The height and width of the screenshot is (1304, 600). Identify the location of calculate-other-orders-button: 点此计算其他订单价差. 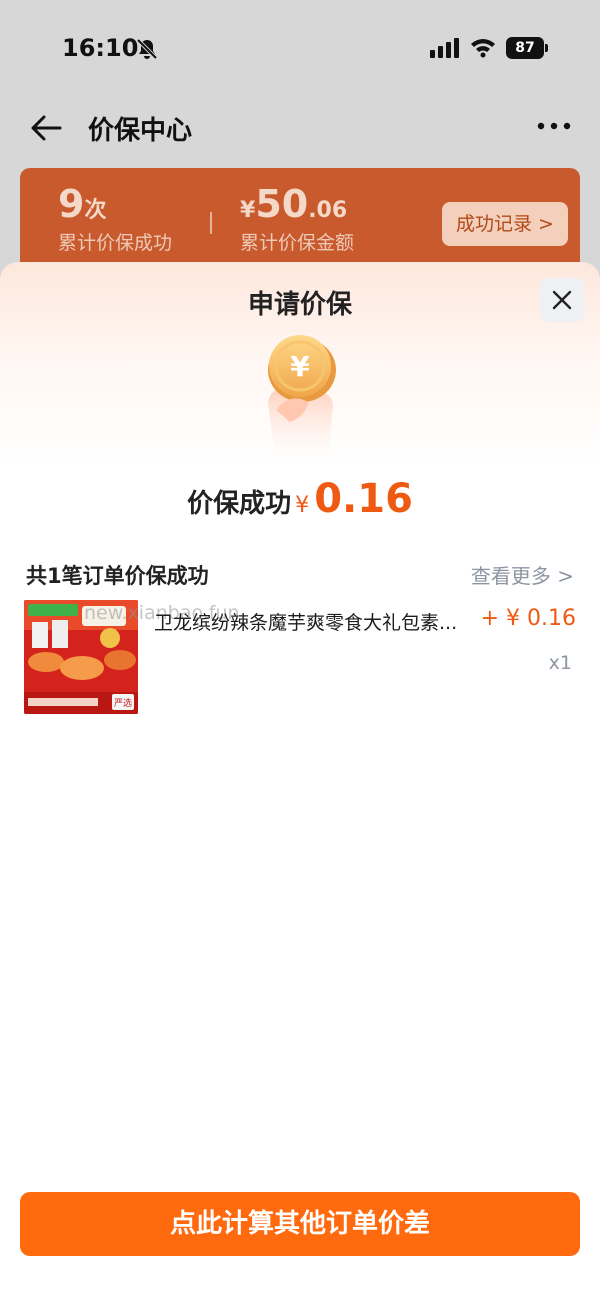
(300, 1224).